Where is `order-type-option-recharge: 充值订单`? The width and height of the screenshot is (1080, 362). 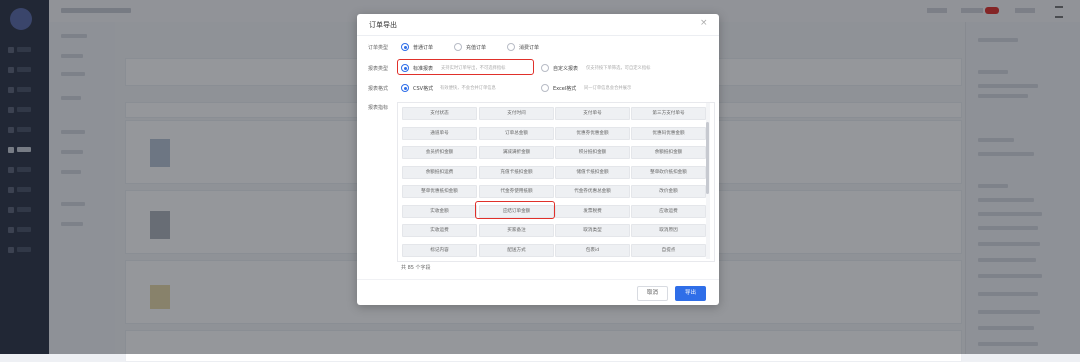 order-type-option-recharge: 充值订单 is located at coordinates (476, 47).